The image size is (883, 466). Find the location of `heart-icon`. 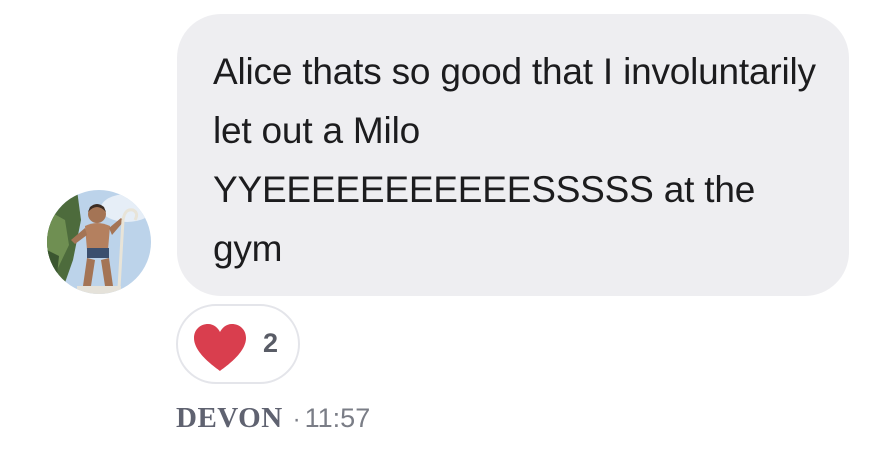

heart-icon is located at coordinates (220, 347).